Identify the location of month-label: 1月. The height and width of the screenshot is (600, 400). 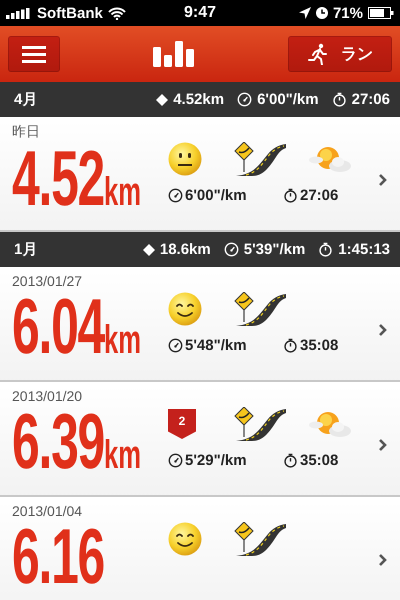
(26, 249).